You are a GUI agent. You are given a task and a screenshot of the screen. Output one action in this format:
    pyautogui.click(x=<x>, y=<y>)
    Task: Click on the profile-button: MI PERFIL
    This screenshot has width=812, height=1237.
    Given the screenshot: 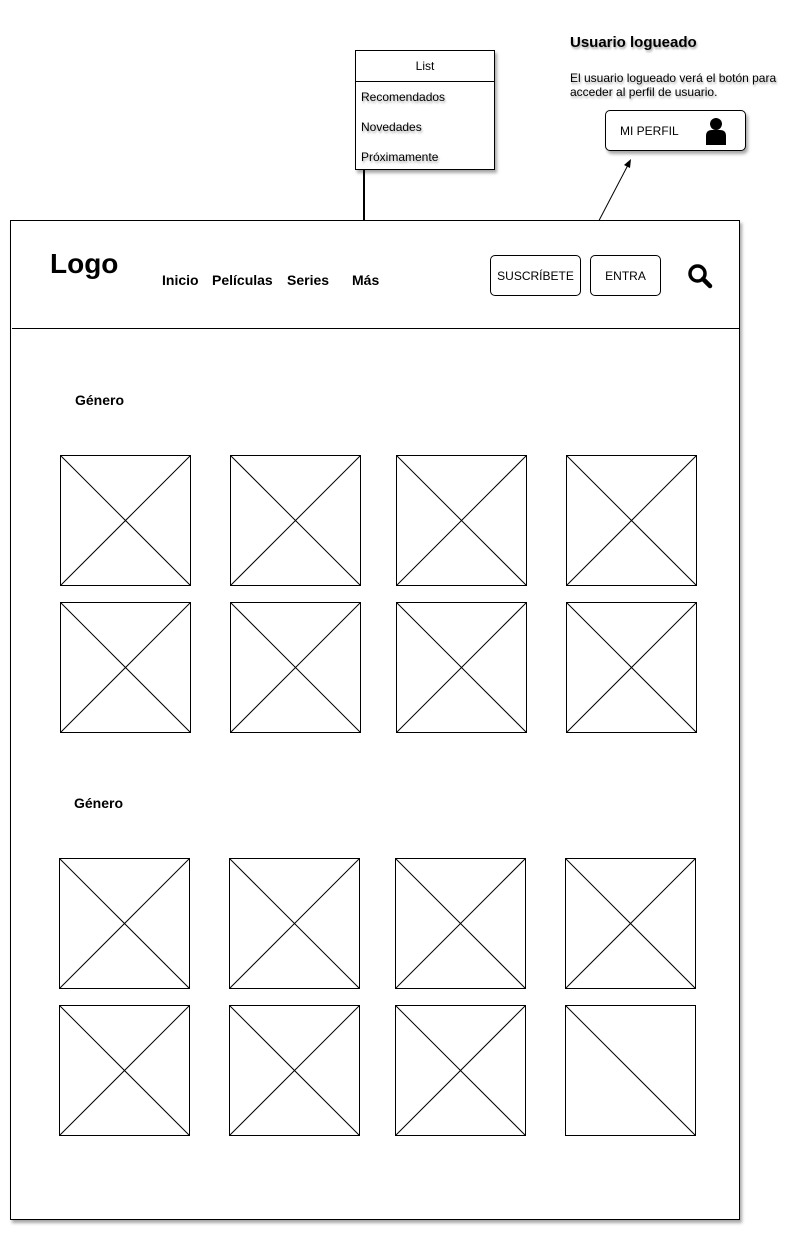 What is the action you would take?
    pyautogui.click(x=675, y=130)
    